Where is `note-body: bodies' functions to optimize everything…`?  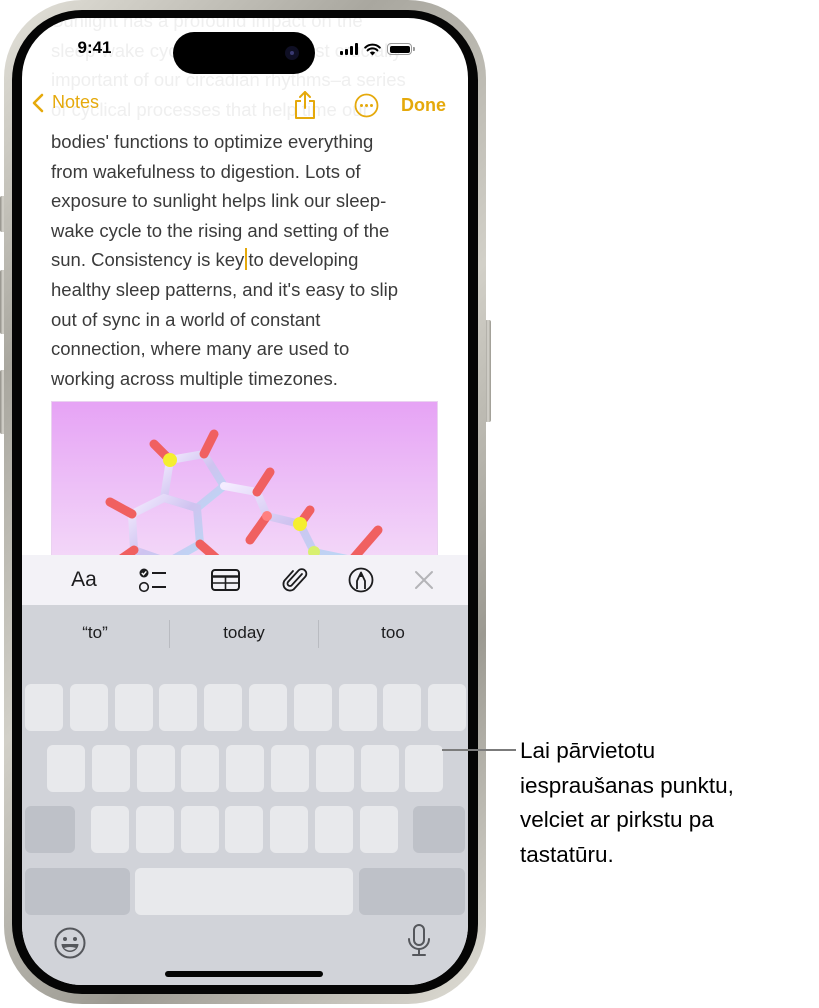 note-body: bodies' functions to optimize everything… is located at coordinates (251, 260).